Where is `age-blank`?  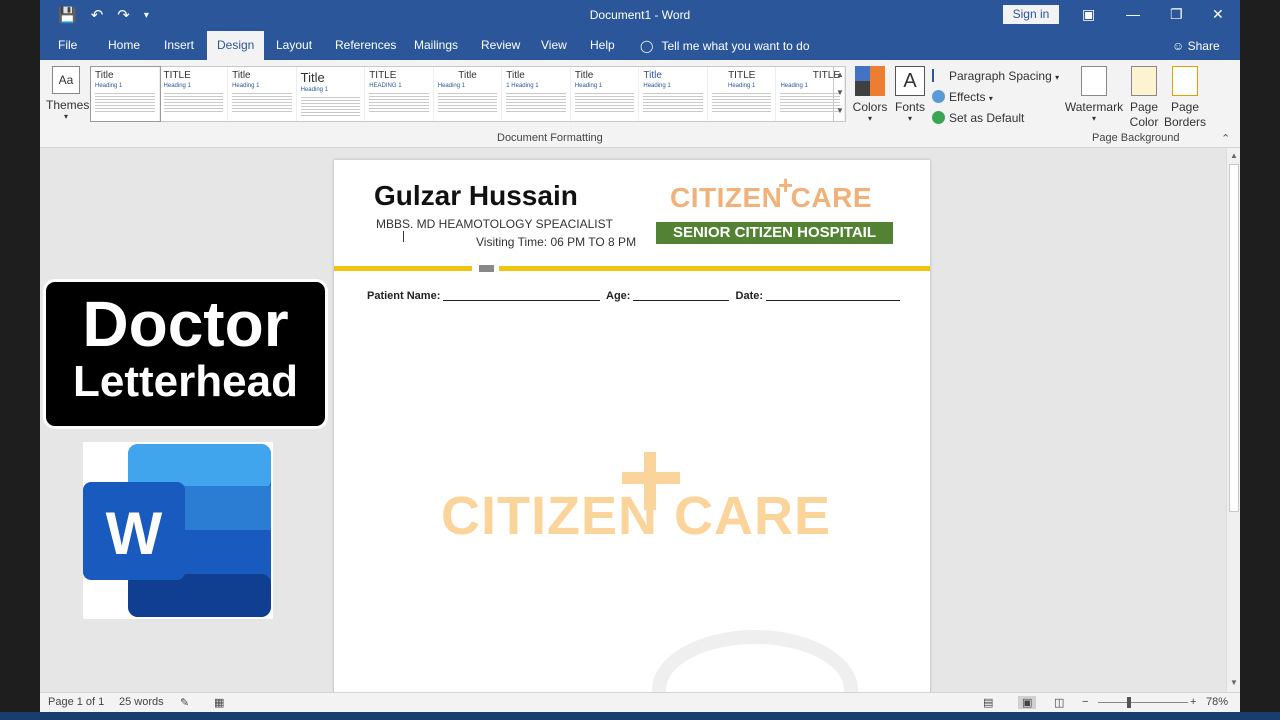
age-blank is located at coordinates (681, 295).